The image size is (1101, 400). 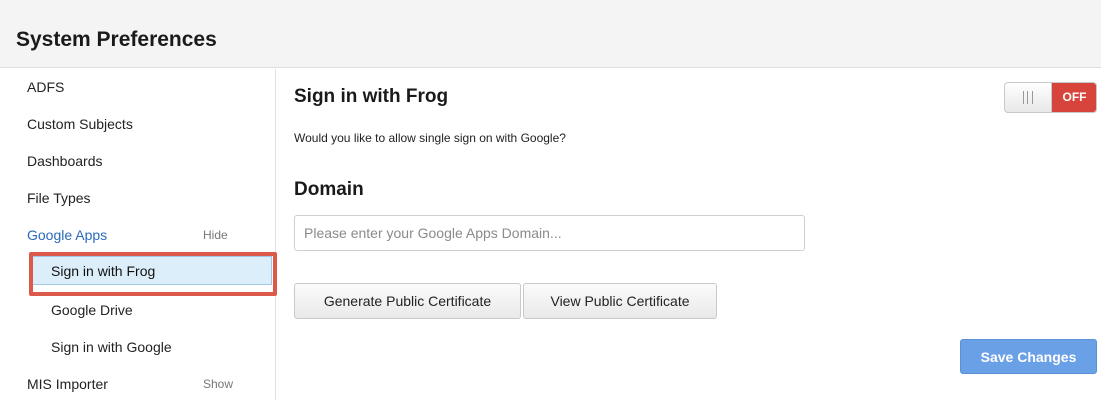 I want to click on sidebar-item-sign-in-with-google: Sign in with Google, so click(x=138, y=347).